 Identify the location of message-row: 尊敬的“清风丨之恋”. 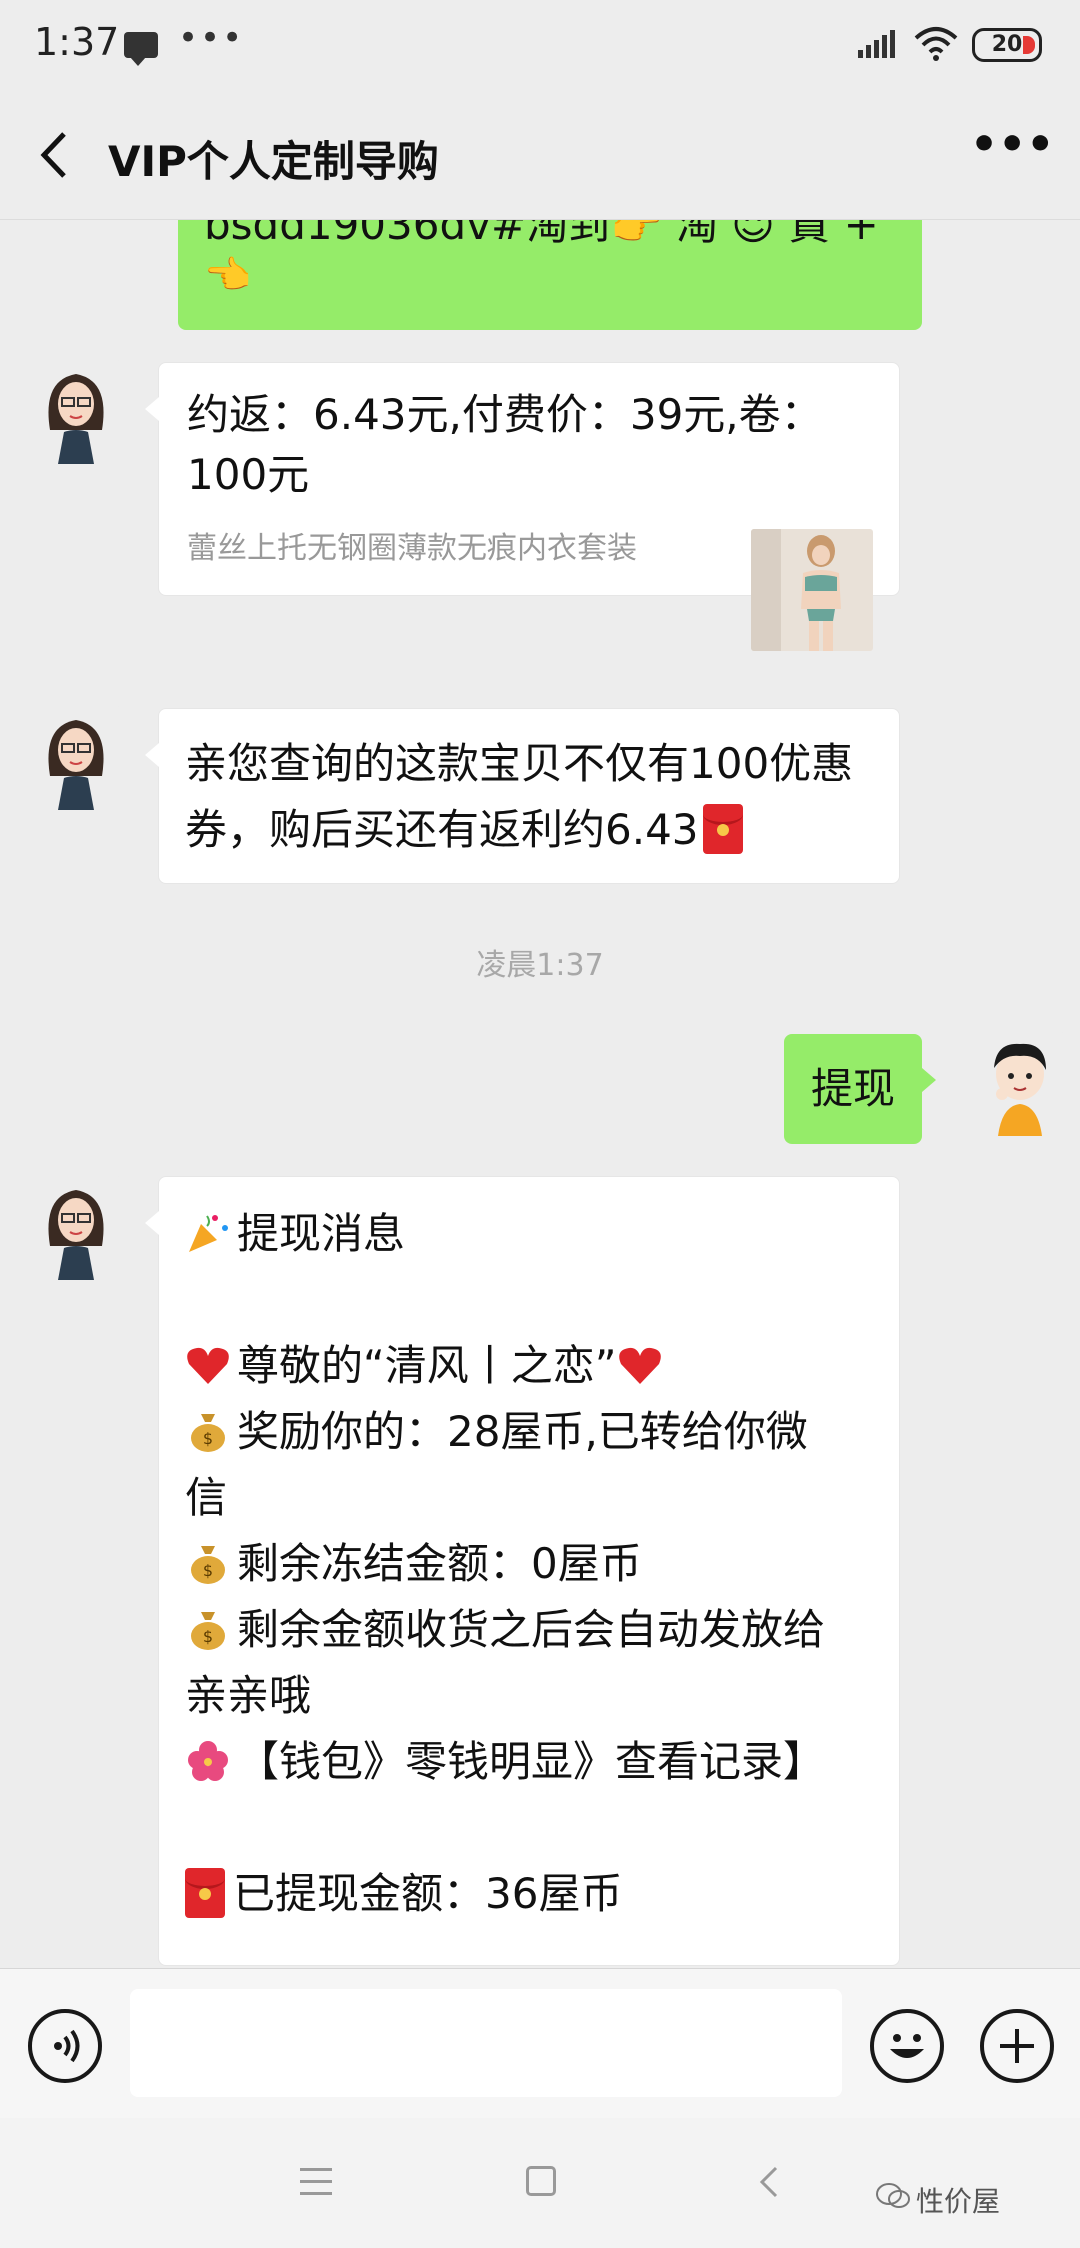
(529, 1366).